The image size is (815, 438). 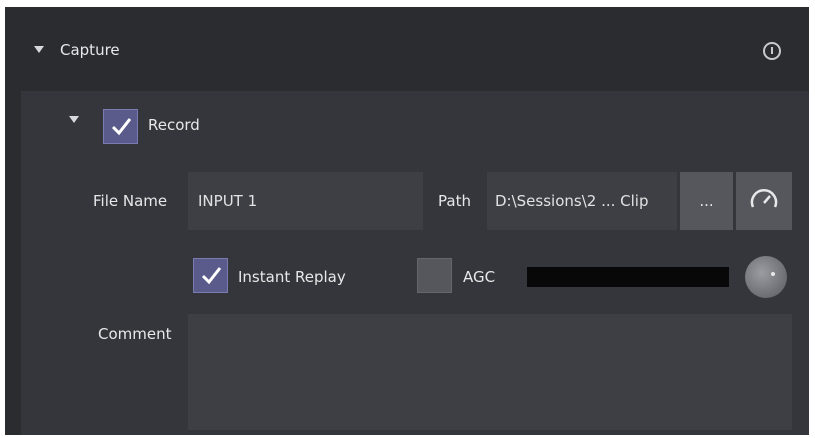 I want to click on gauge-icon, so click(x=764, y=198).